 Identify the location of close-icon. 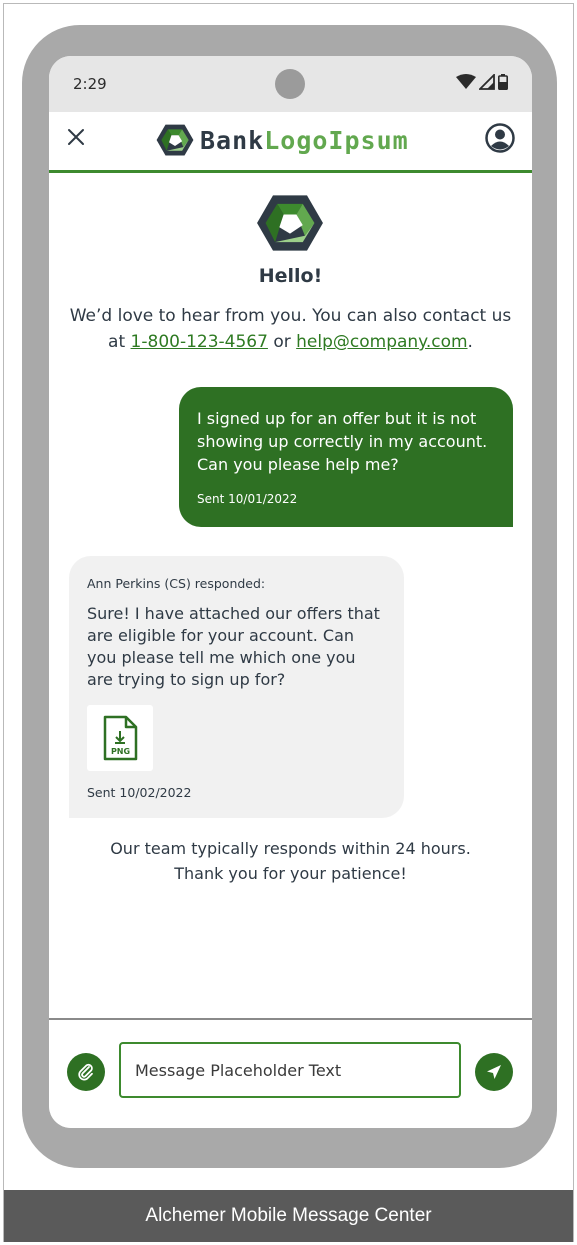
(76, 137).